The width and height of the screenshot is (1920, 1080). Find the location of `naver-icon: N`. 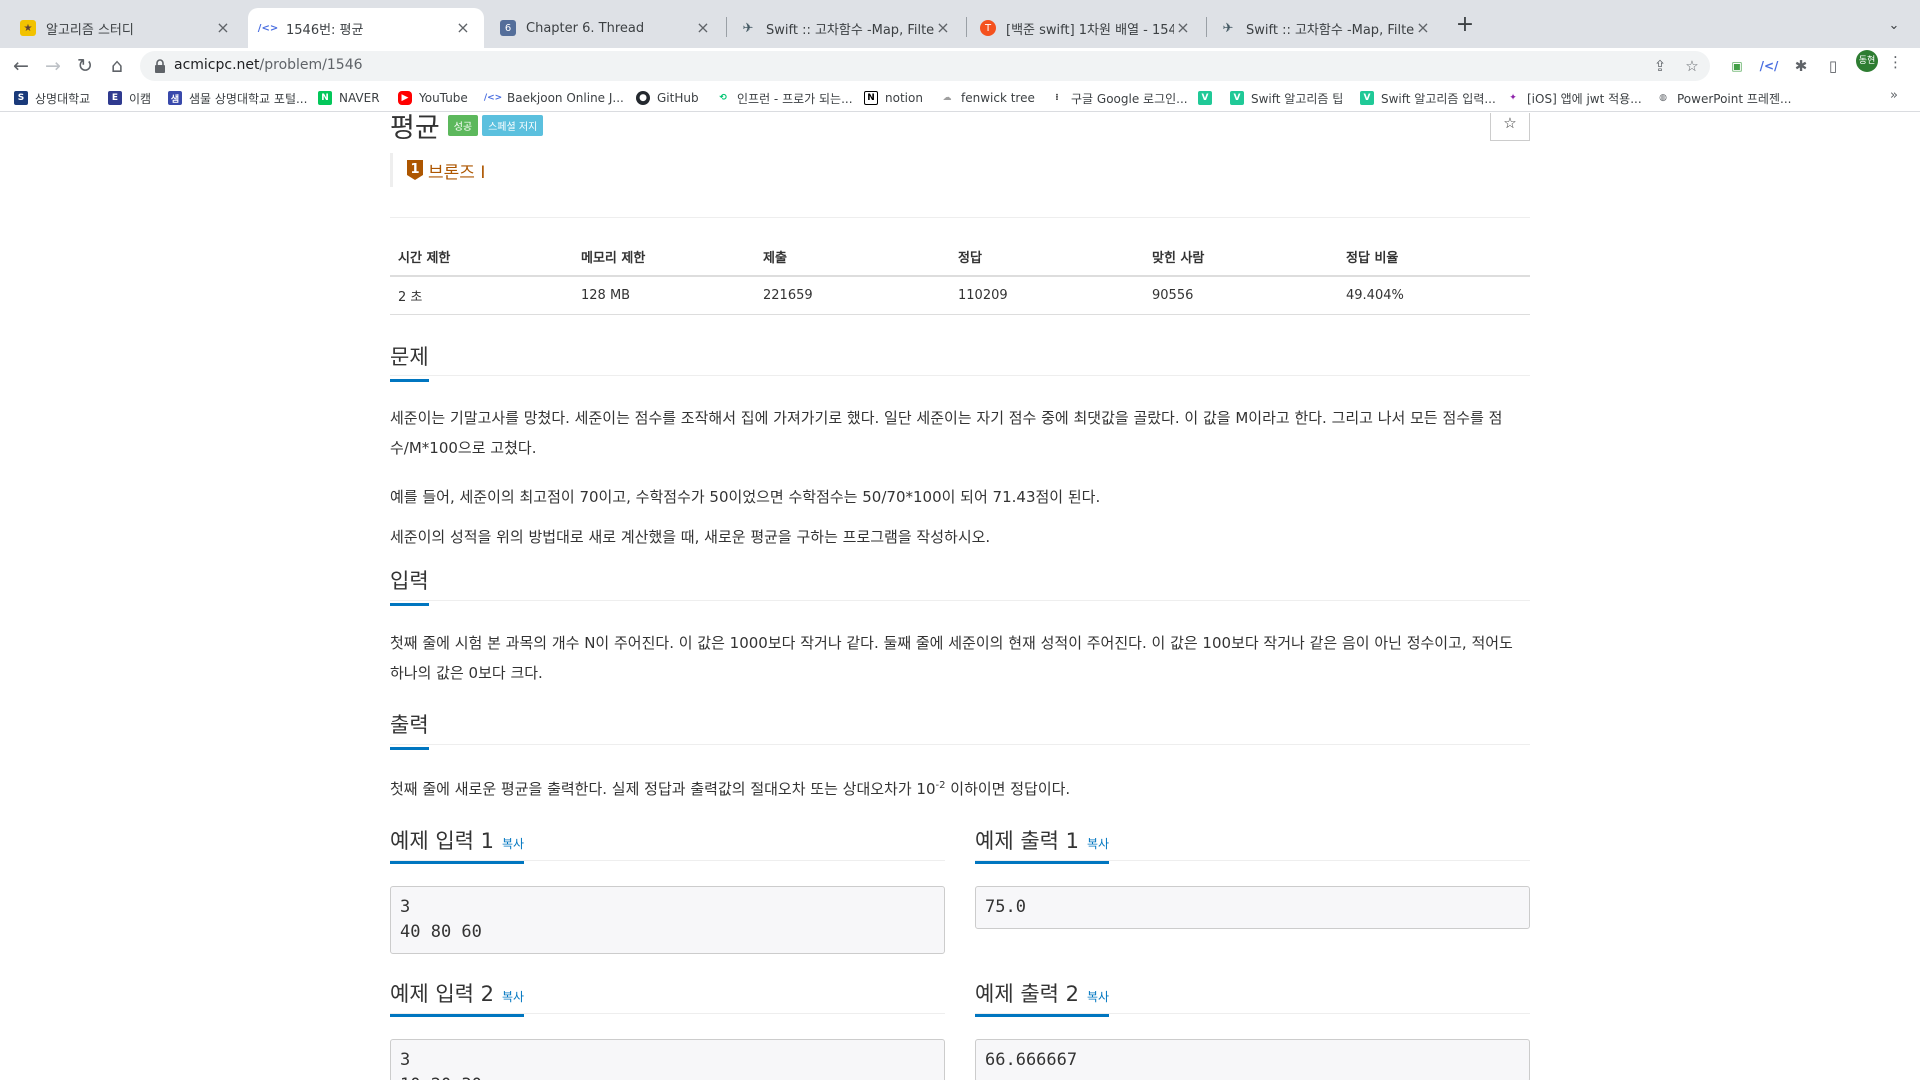

naver-icon: N is located at coordinates (325, 98).